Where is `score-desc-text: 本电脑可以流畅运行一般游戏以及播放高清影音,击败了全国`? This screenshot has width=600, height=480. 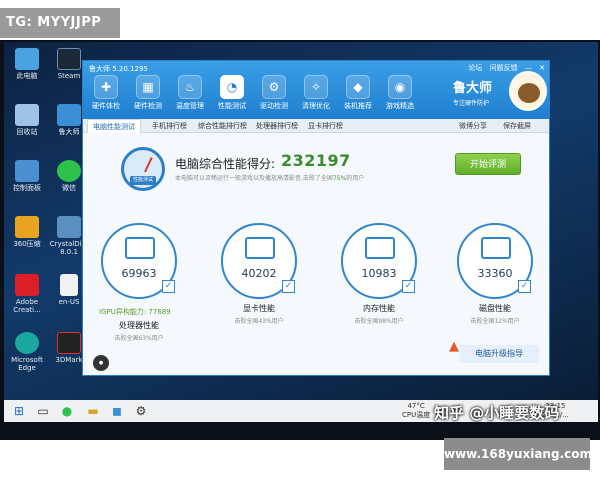 score-desc-text: 本电脑可以流畅运行一般游戏以及播放高清影音,击败了全国 is located at coordinates (254, 178).